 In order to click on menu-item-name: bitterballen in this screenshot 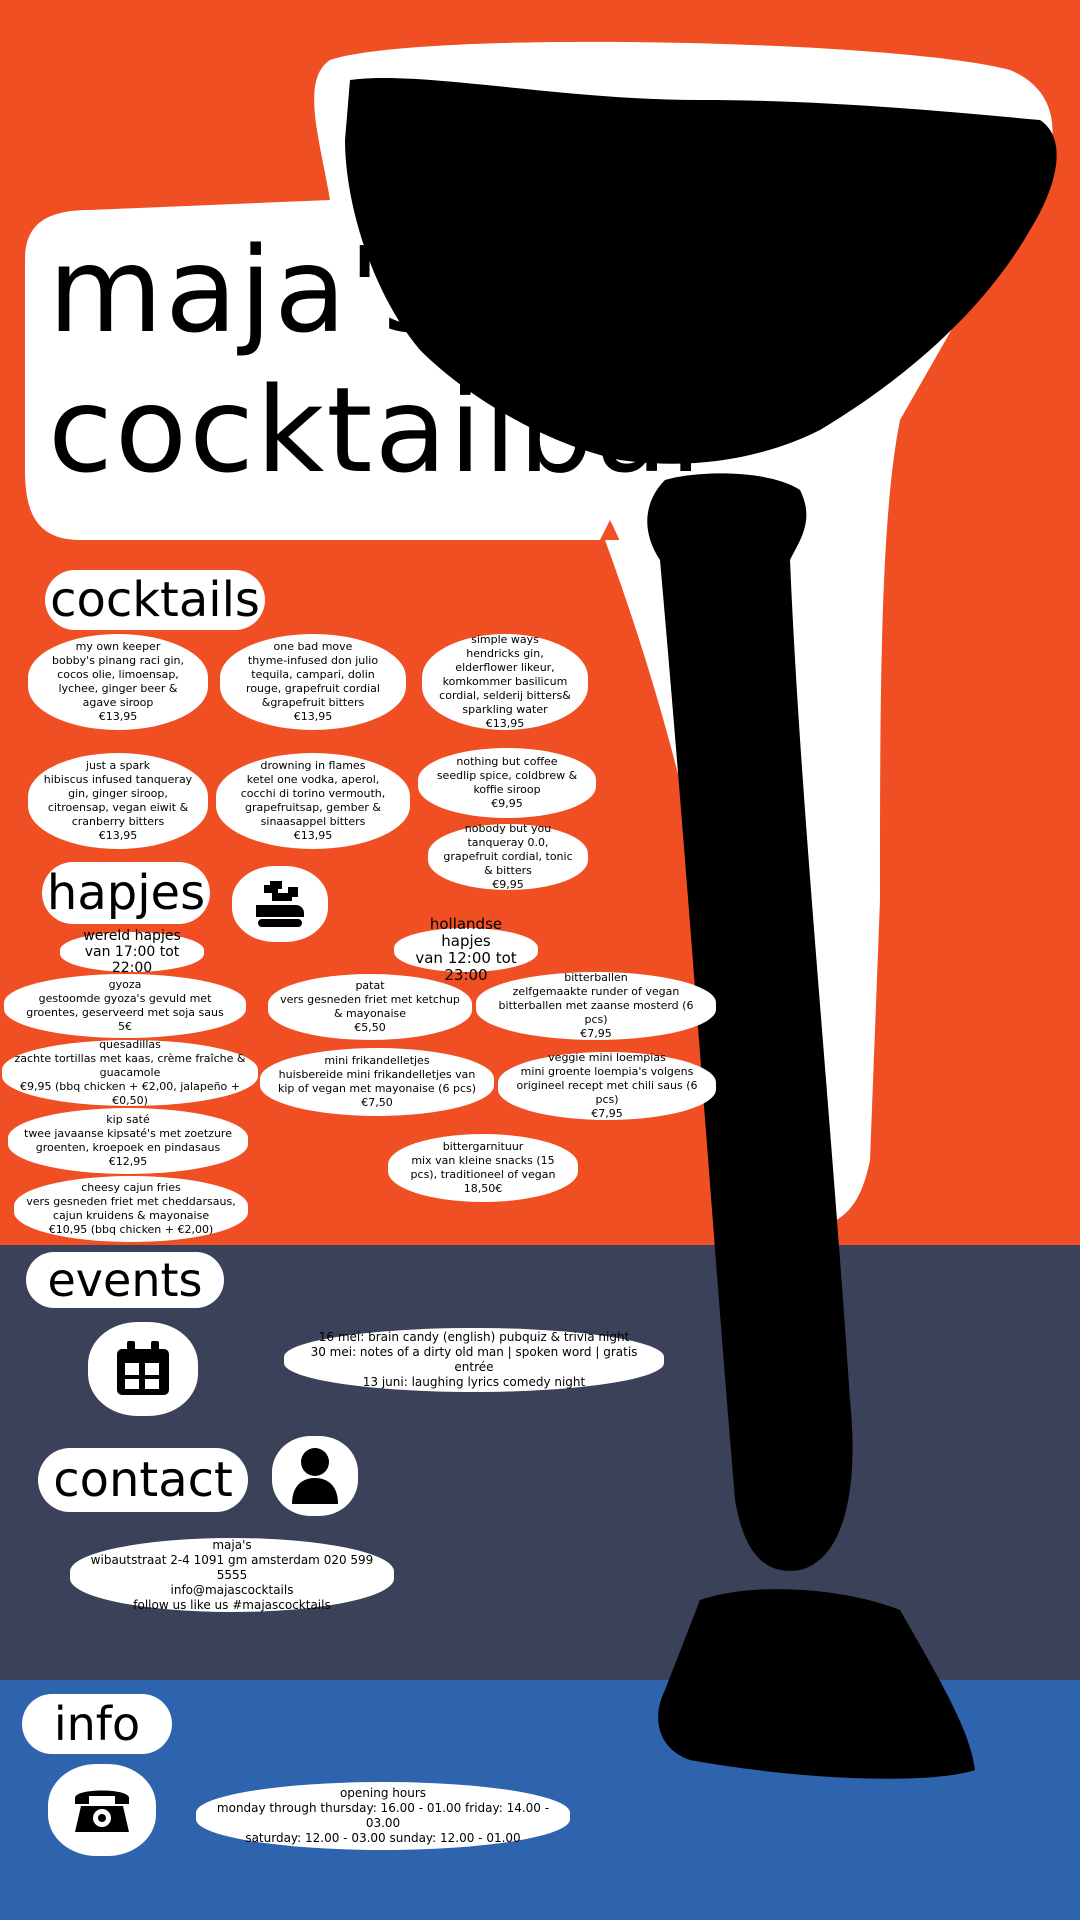, I will do `click(596, 977)`.